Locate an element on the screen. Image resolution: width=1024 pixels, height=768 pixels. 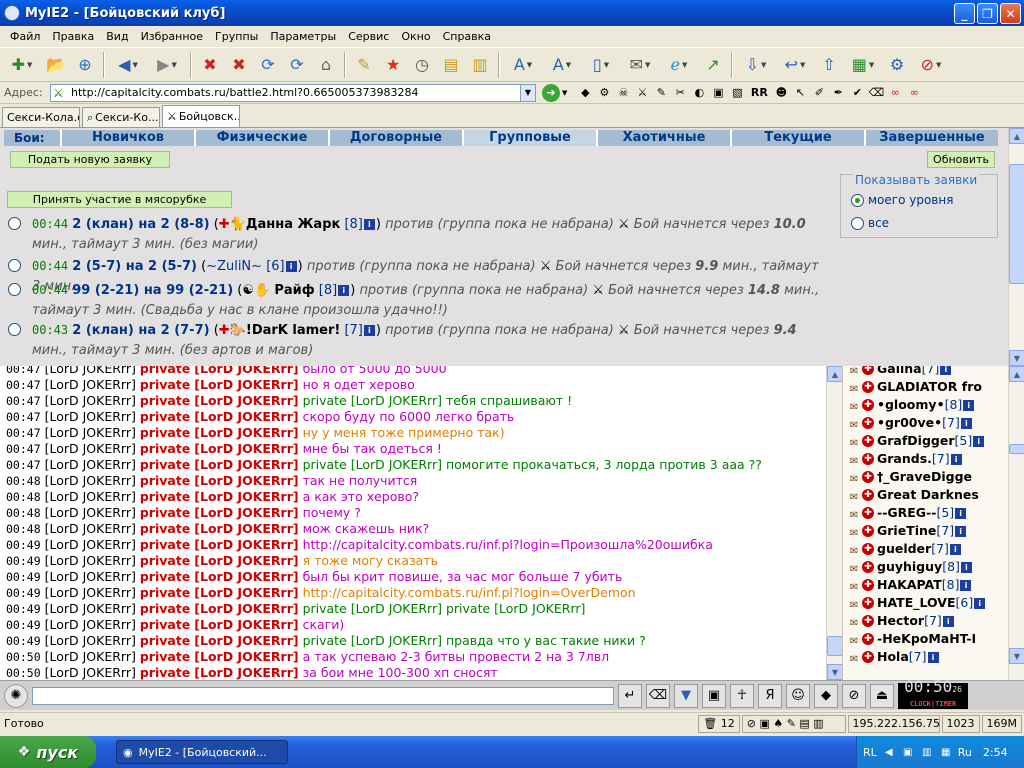
tool-icon: ✂ is located at coordinates (680, 93).